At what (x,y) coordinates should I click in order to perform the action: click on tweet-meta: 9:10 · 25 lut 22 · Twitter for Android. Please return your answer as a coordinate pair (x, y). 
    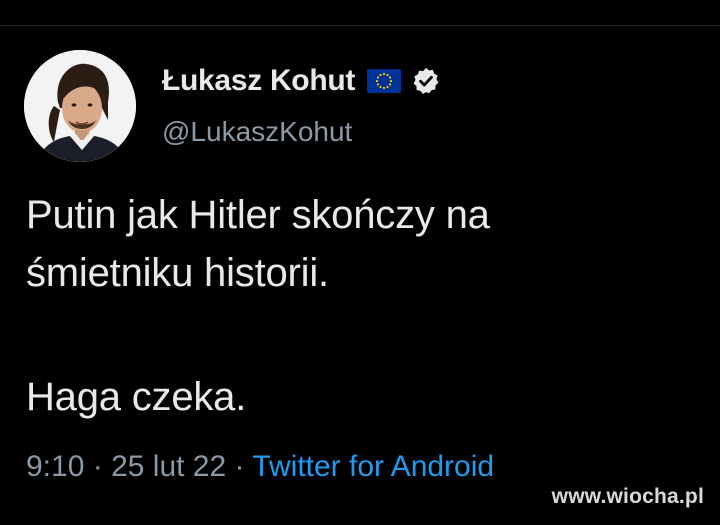
    Looking at the image, I should click on (260, 467).